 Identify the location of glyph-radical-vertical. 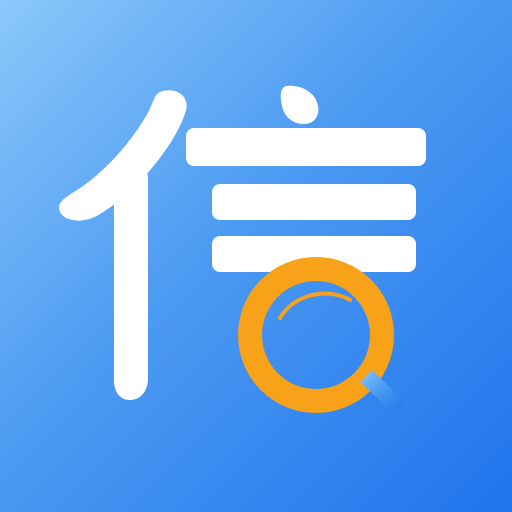
(131, 285).